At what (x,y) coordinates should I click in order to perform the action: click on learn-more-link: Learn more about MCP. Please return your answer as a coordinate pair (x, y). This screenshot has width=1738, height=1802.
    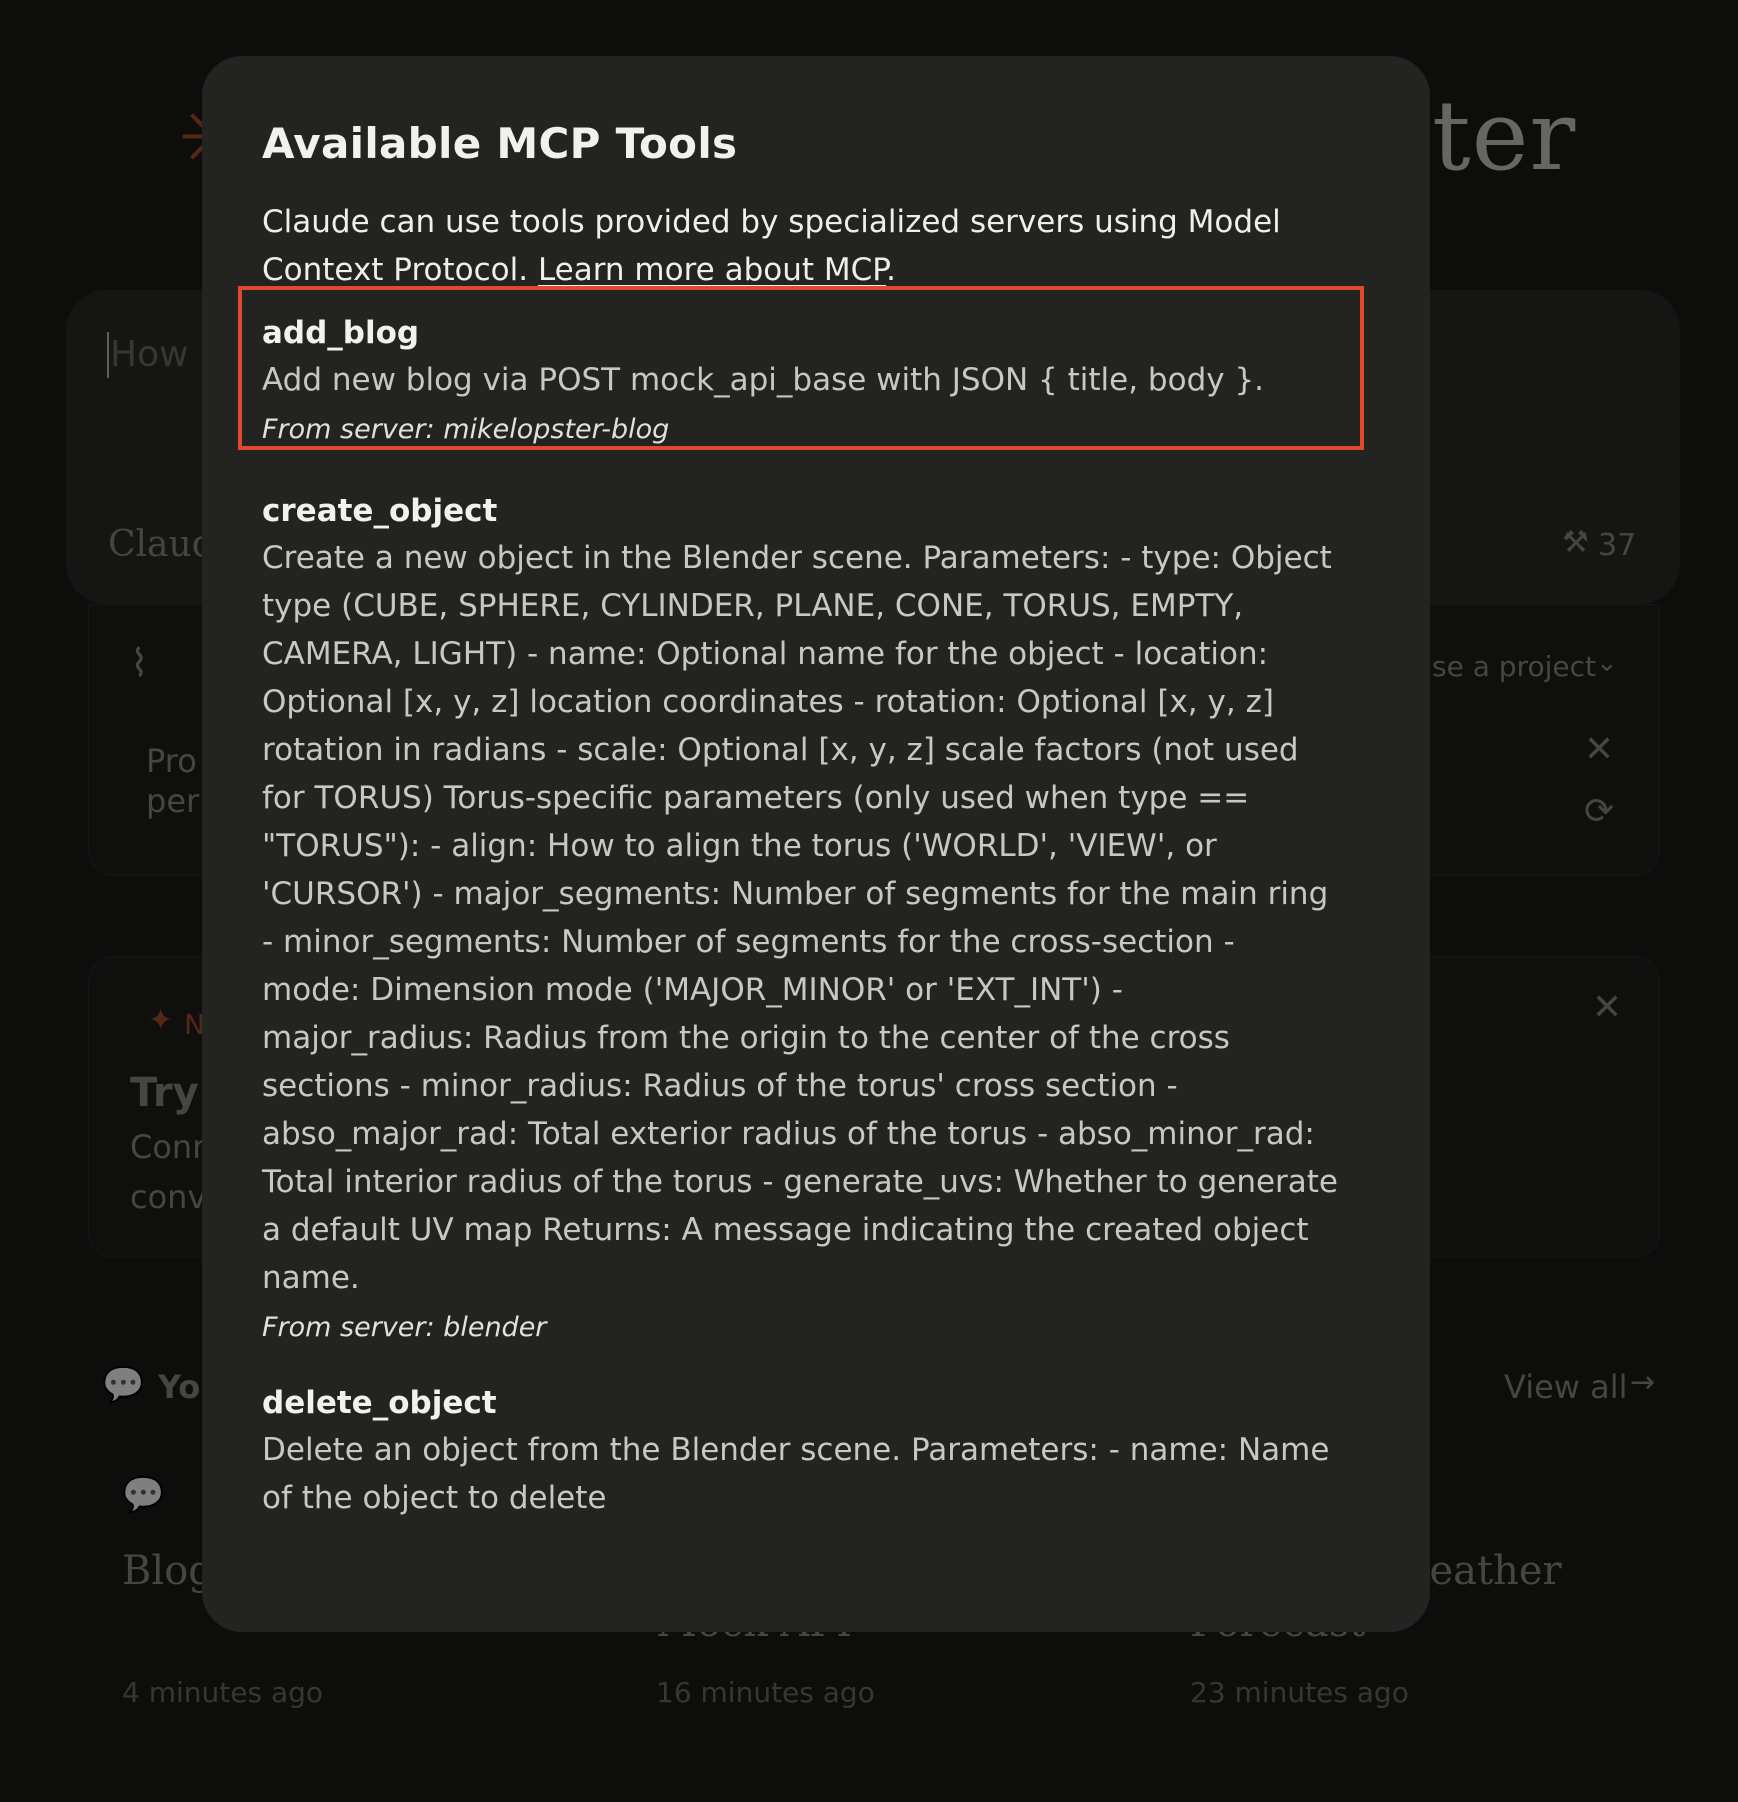
    Looking at the image, I should click on (712, 270).